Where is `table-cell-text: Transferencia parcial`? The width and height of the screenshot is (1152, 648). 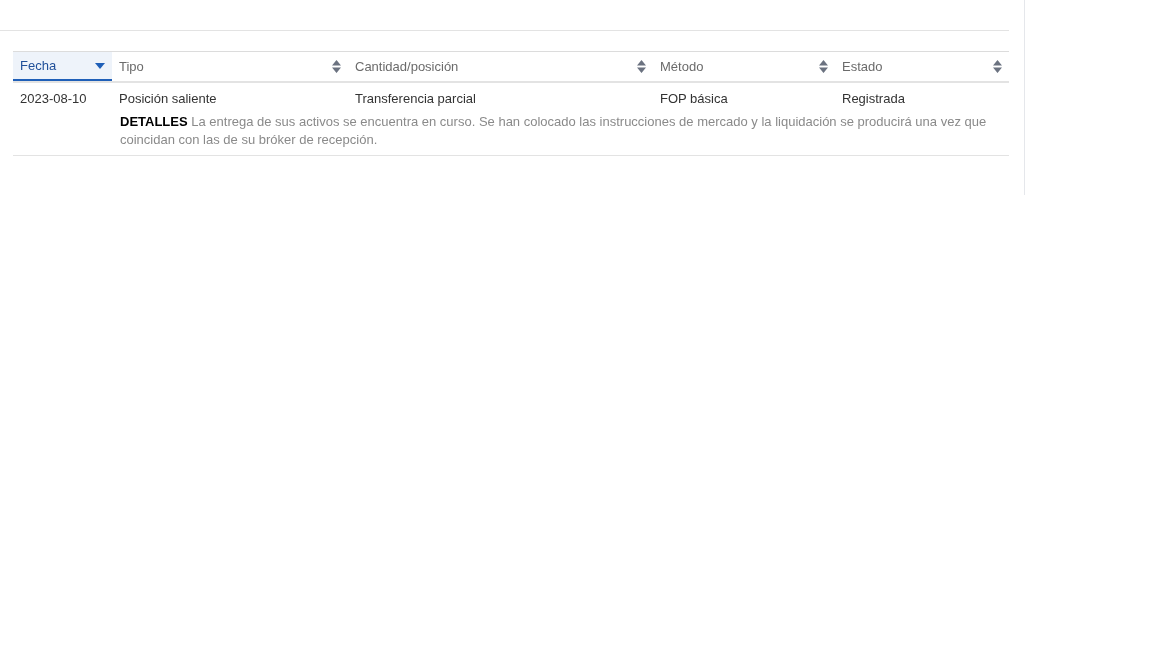
table-cell-text: Transferencia parcial is located at coordinates (415, 99).